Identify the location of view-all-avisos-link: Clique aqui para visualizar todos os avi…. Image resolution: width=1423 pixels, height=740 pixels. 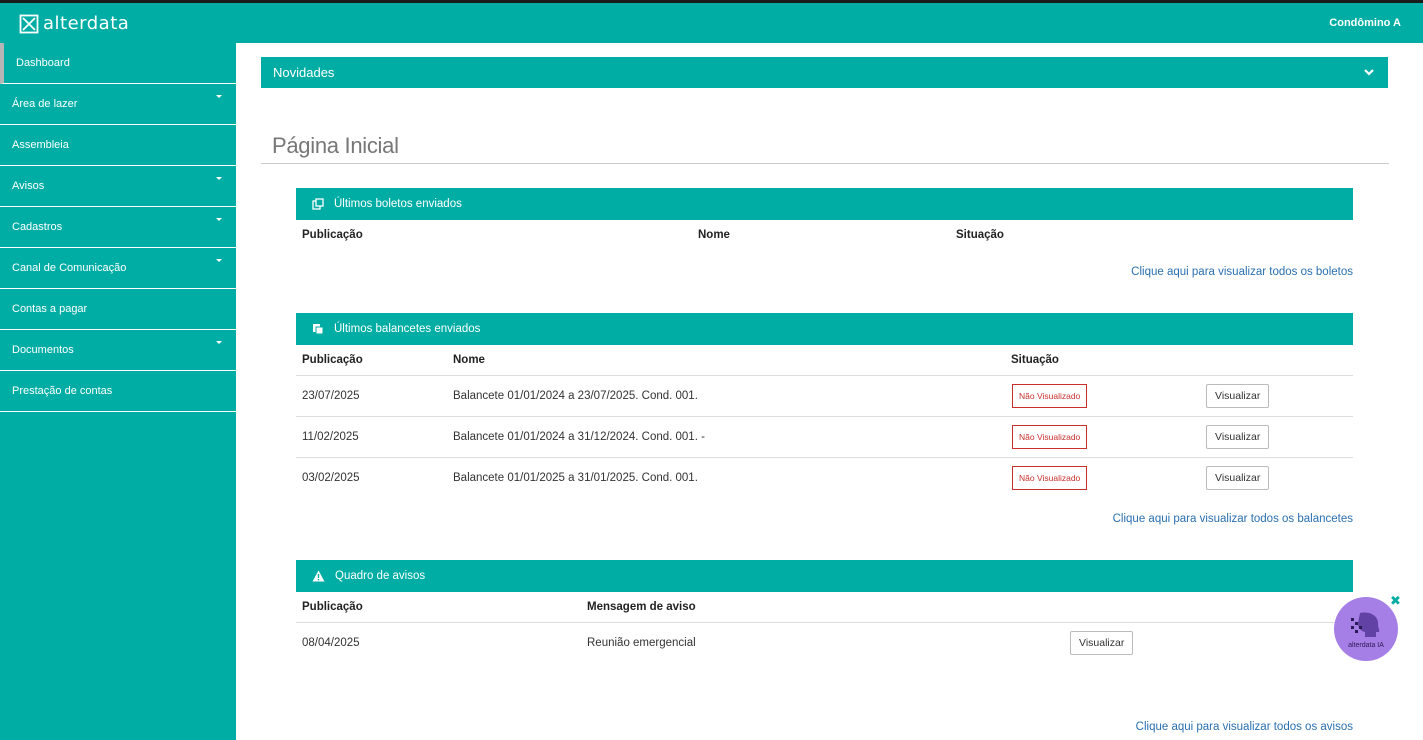
(1244, 727).